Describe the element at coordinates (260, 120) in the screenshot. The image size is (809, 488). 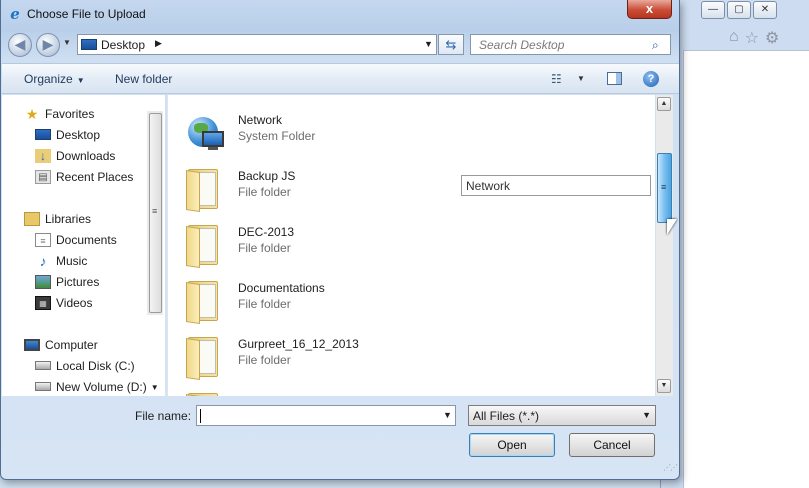
I see `file-name: Network` at that location.